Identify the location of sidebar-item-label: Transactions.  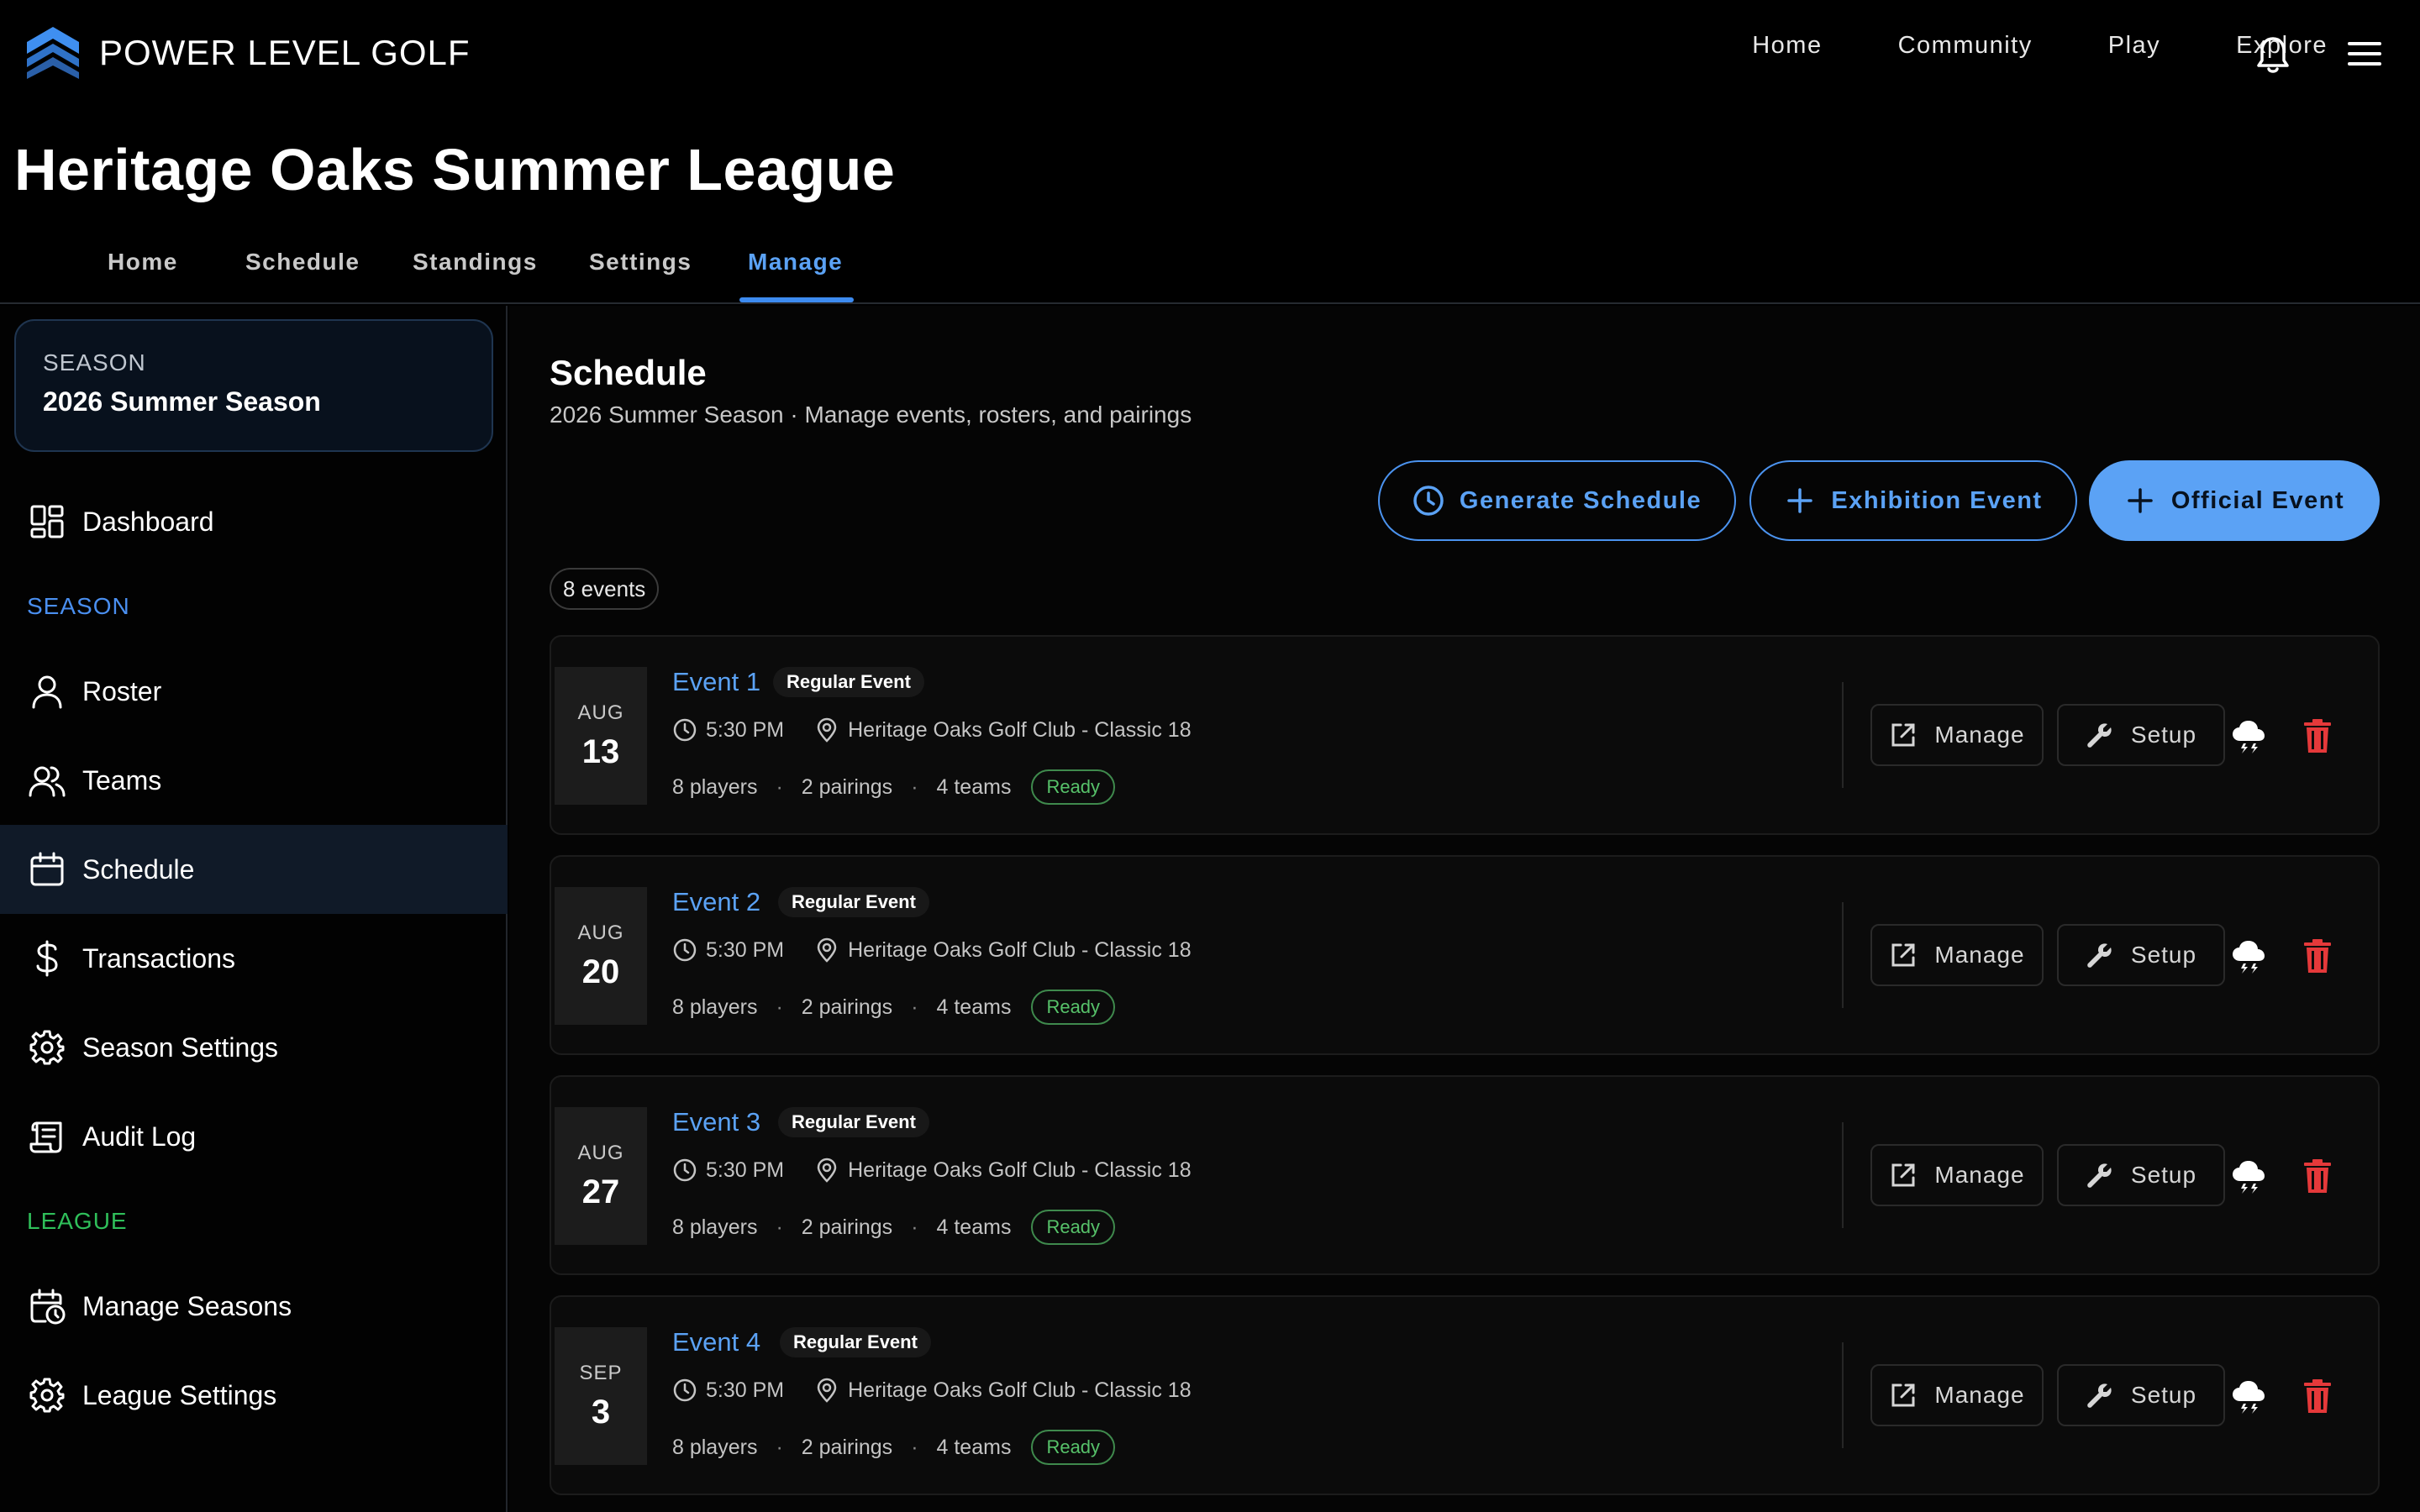
(158, 958).